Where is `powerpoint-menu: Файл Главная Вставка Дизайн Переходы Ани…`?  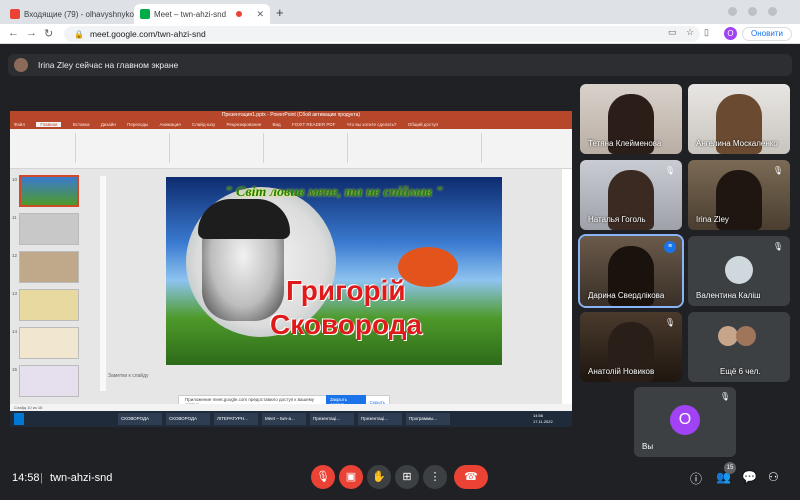 powerpoint-menu: Файл Главная Вставка Дизайн Переходы Ани… is located at coordinates (291, 124).